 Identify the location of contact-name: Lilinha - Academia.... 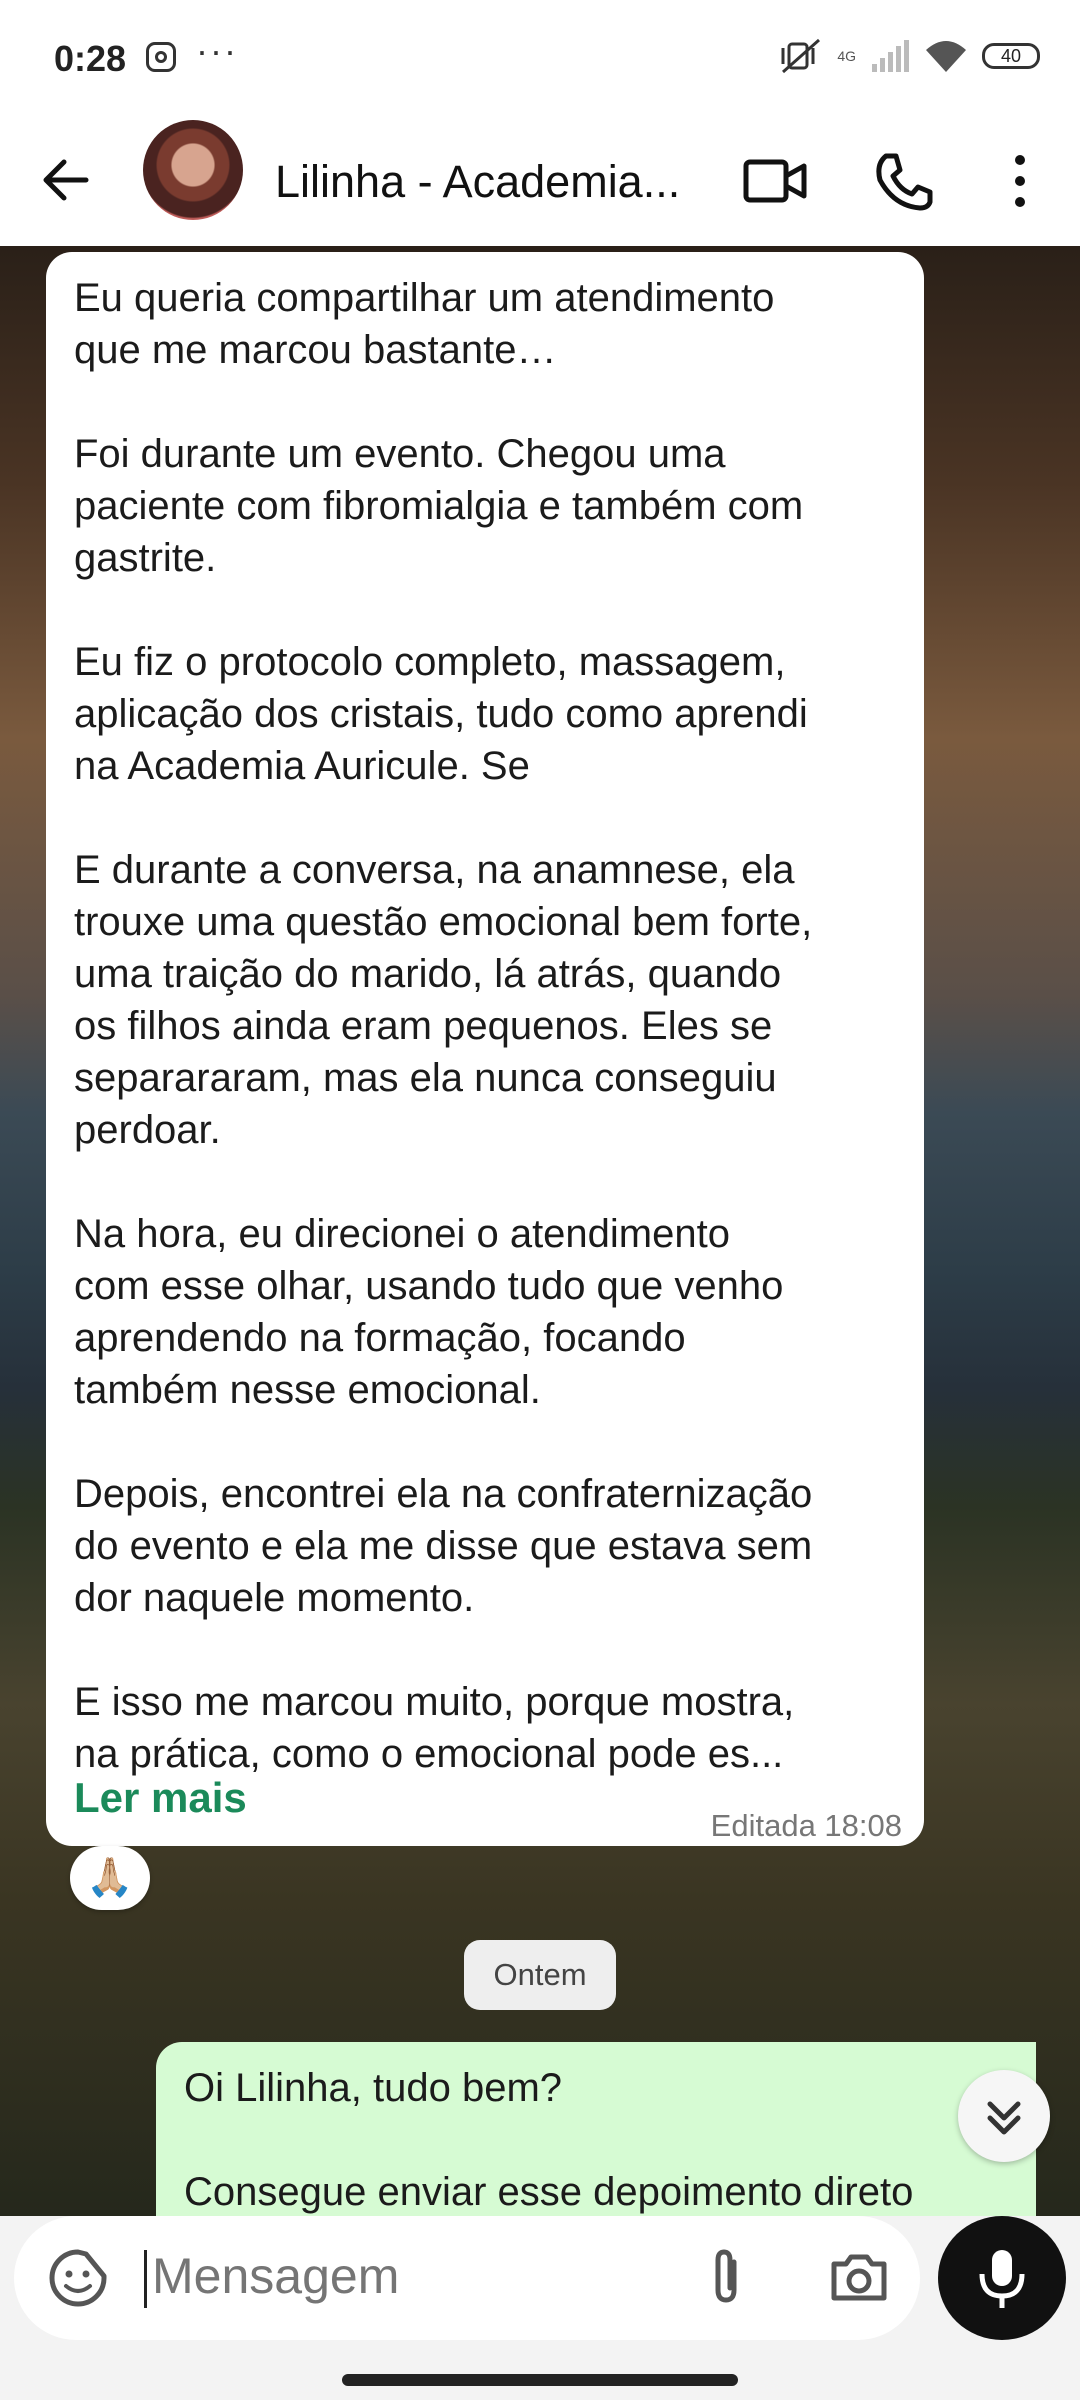
(485, 182).